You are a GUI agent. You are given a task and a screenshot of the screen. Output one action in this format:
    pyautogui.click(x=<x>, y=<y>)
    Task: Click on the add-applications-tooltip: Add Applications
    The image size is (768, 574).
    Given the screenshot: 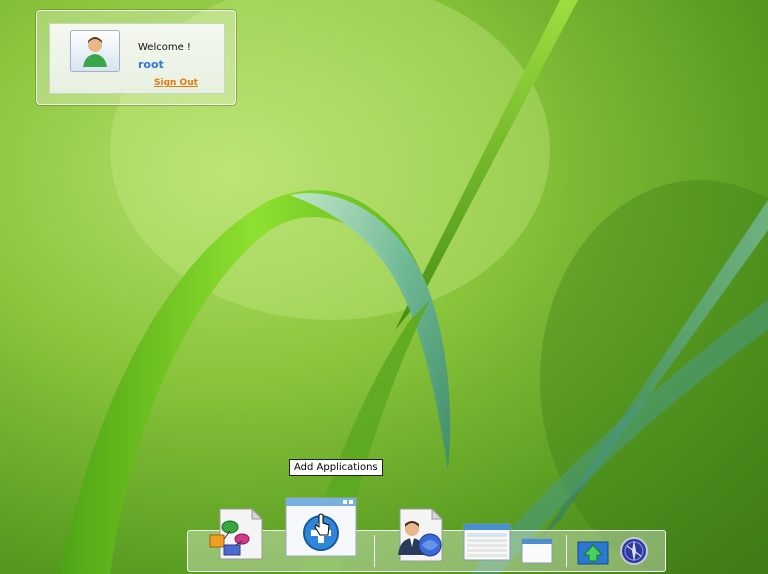 What is the action you would take?
    pyautogui.click(x=336, y=467)
    